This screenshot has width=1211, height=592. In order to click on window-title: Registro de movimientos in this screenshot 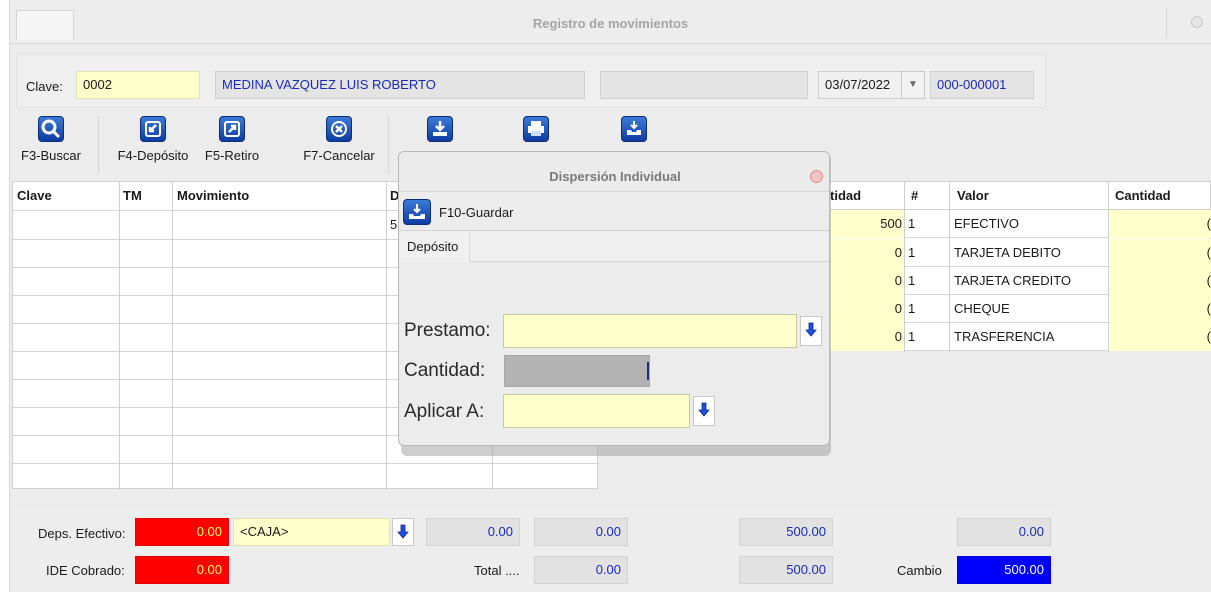, I will do `click(610, 23)`.